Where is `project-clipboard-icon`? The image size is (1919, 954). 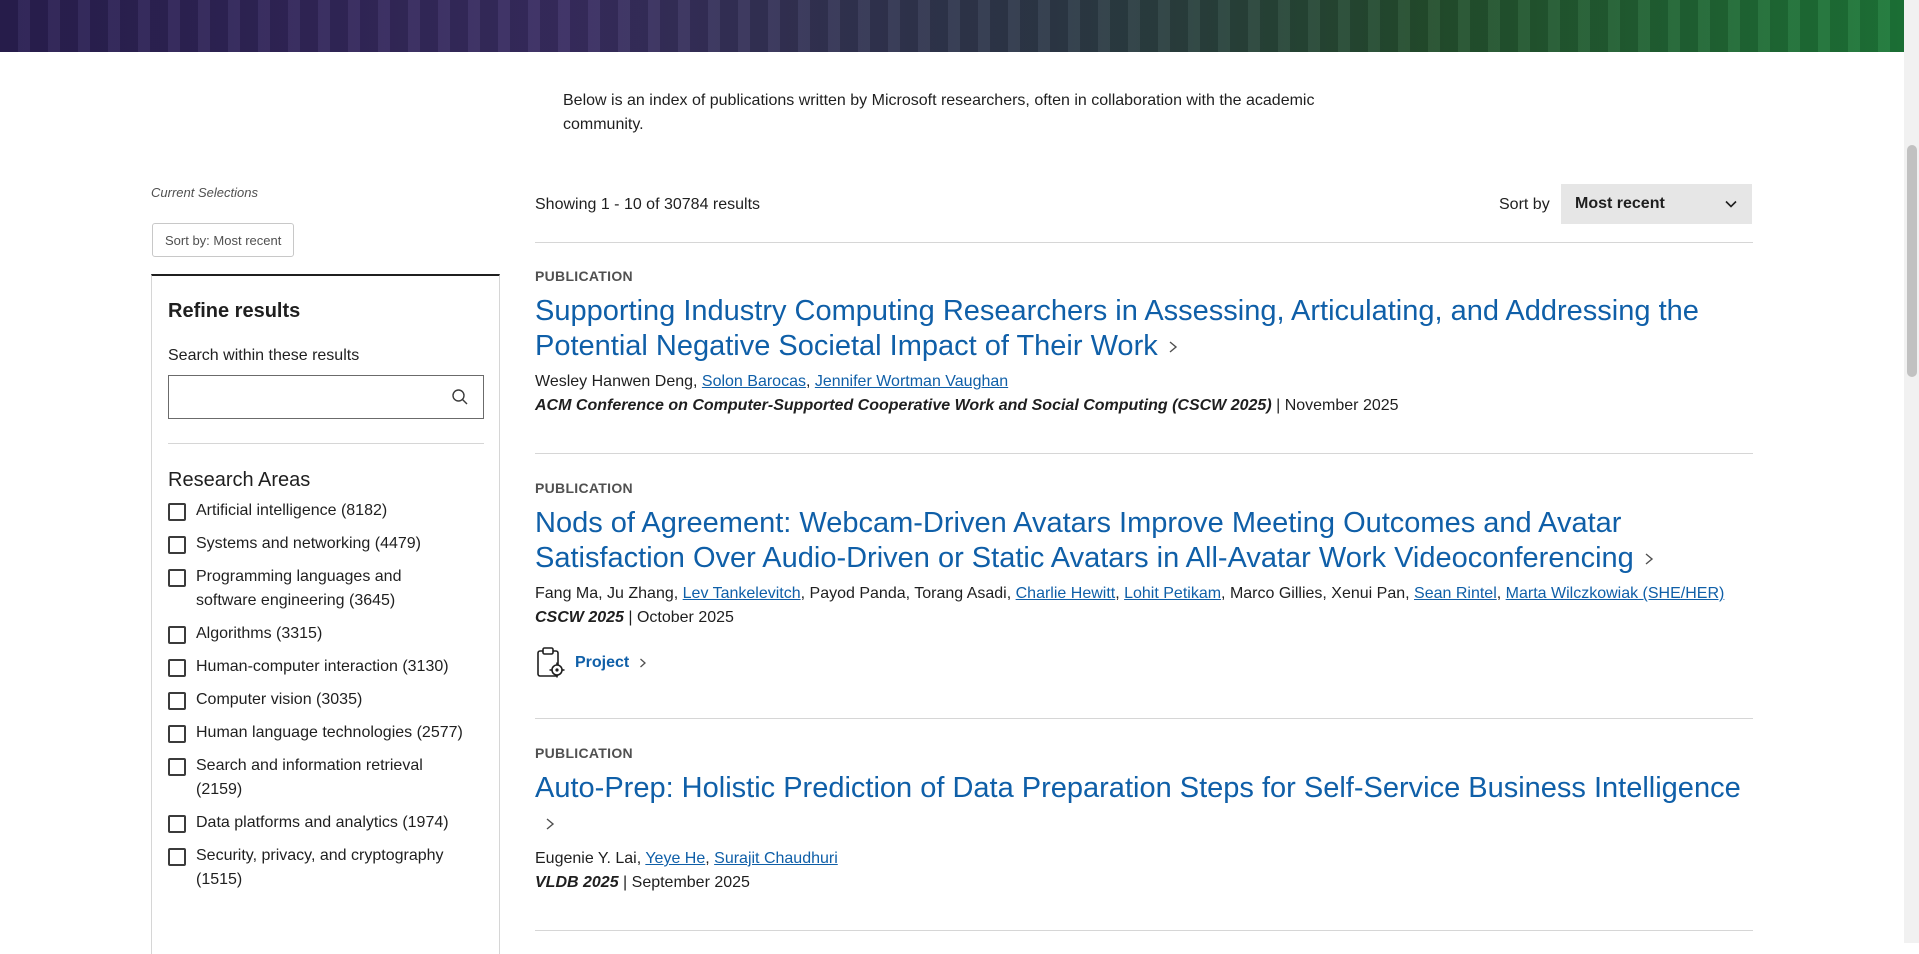 project-clipboard-icon is located at coordinates (551, 662).